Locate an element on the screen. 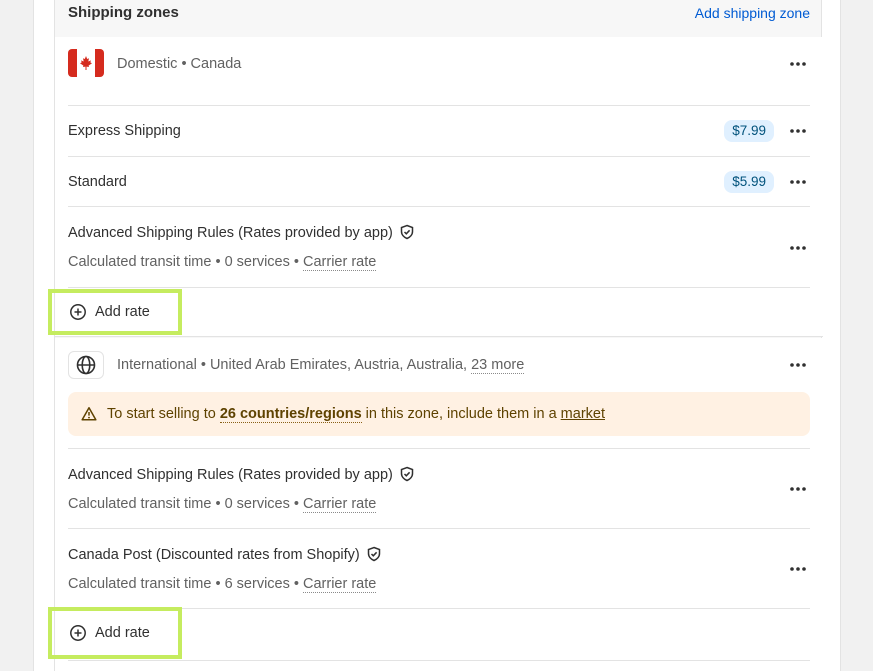  banner-prefix: To start selling to is located at coordinates (161, 414).